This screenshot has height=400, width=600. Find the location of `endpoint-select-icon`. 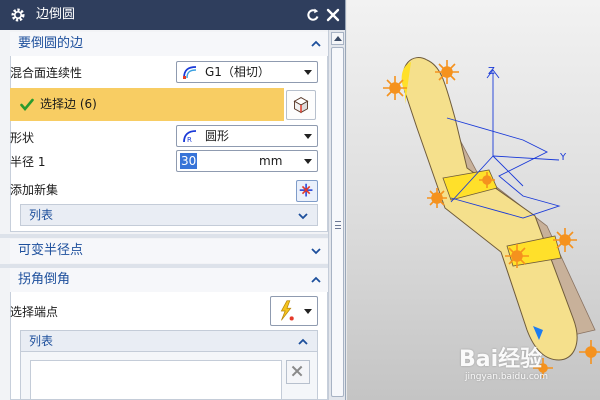

endpoint-select-icon is located at coordinates (287, 310).